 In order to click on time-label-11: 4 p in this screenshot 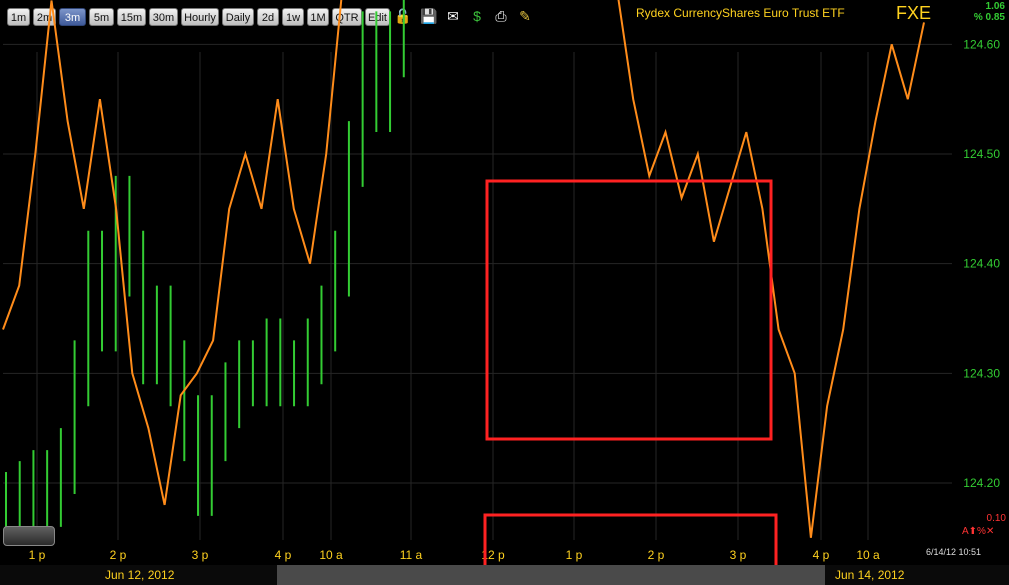, I will do `click(821, 555)`.